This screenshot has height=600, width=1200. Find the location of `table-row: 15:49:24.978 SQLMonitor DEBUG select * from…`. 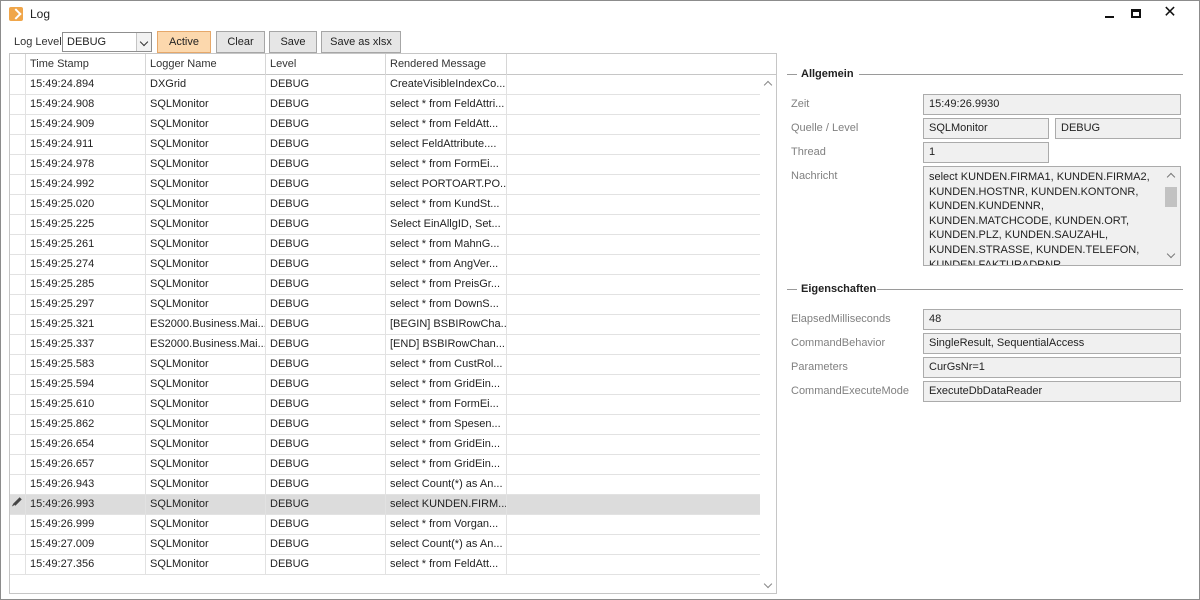

table-row: 15:49:24.978 SQLMonitor DEBUG select * from… is located at coordinates (385, 165).